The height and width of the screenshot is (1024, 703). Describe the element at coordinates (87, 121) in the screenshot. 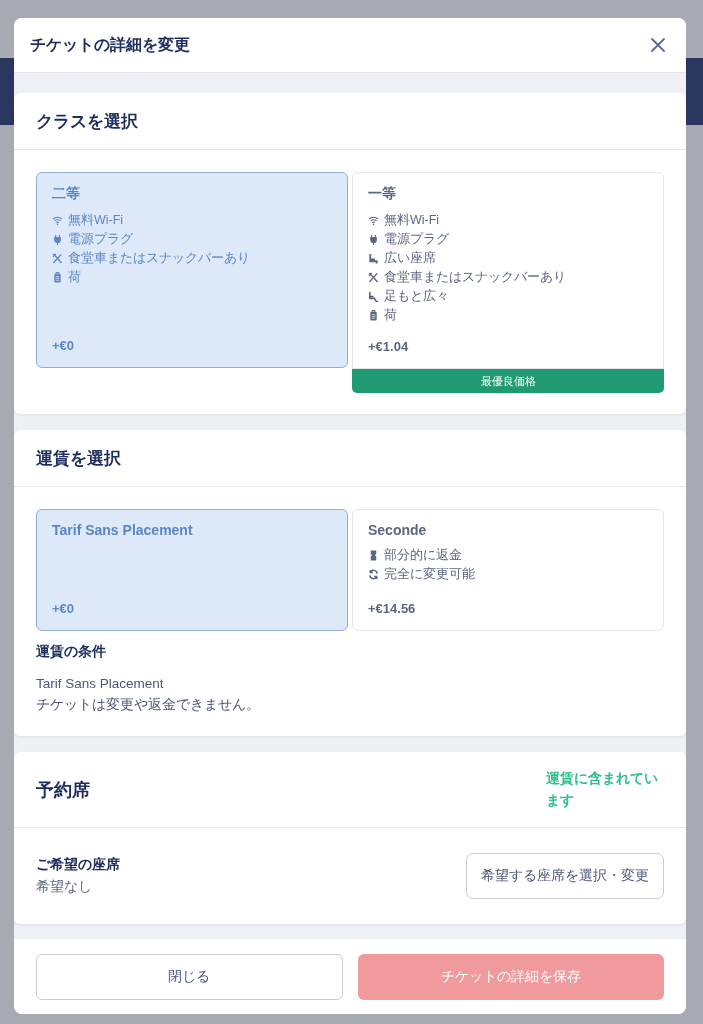

I see `section-title: クラスを選択` at that location.